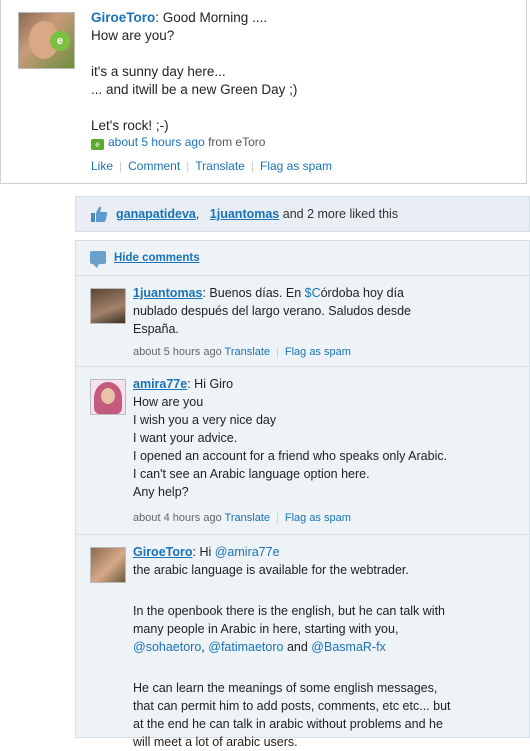 The height and width of the screenshot is (751, 530). Describe the element at coordinates (177, 352) in the screenshot. I see `comment-time: about 5 hours ago` at that location.